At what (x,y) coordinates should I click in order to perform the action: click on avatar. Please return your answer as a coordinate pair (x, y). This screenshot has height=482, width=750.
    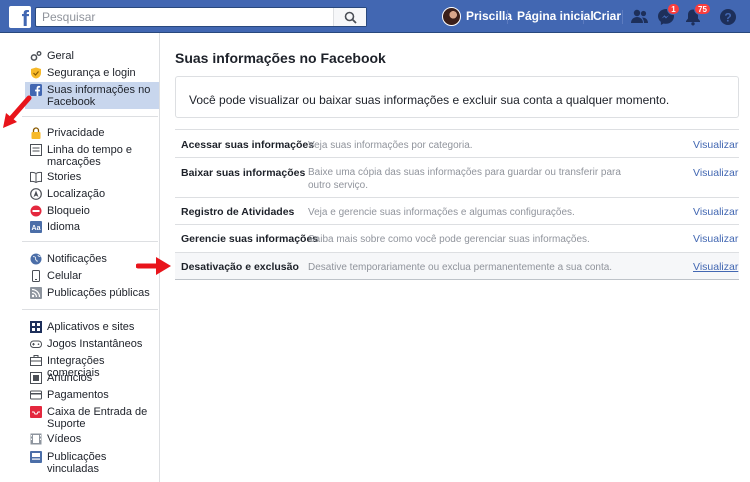
    Looking at the image, I should click on (451, 16).